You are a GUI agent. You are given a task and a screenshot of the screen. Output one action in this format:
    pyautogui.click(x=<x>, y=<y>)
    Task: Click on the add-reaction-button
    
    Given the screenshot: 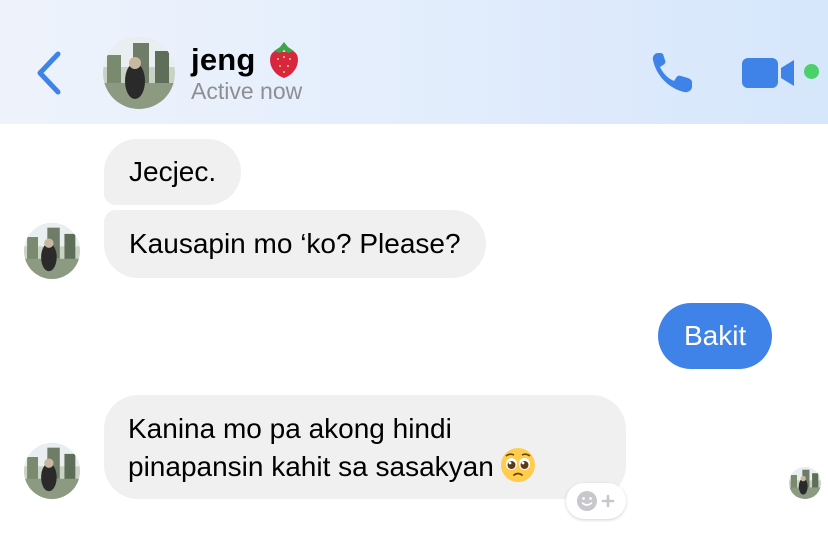 What is the action you would take?
    pyautogui.click(x=596, y=501)
    